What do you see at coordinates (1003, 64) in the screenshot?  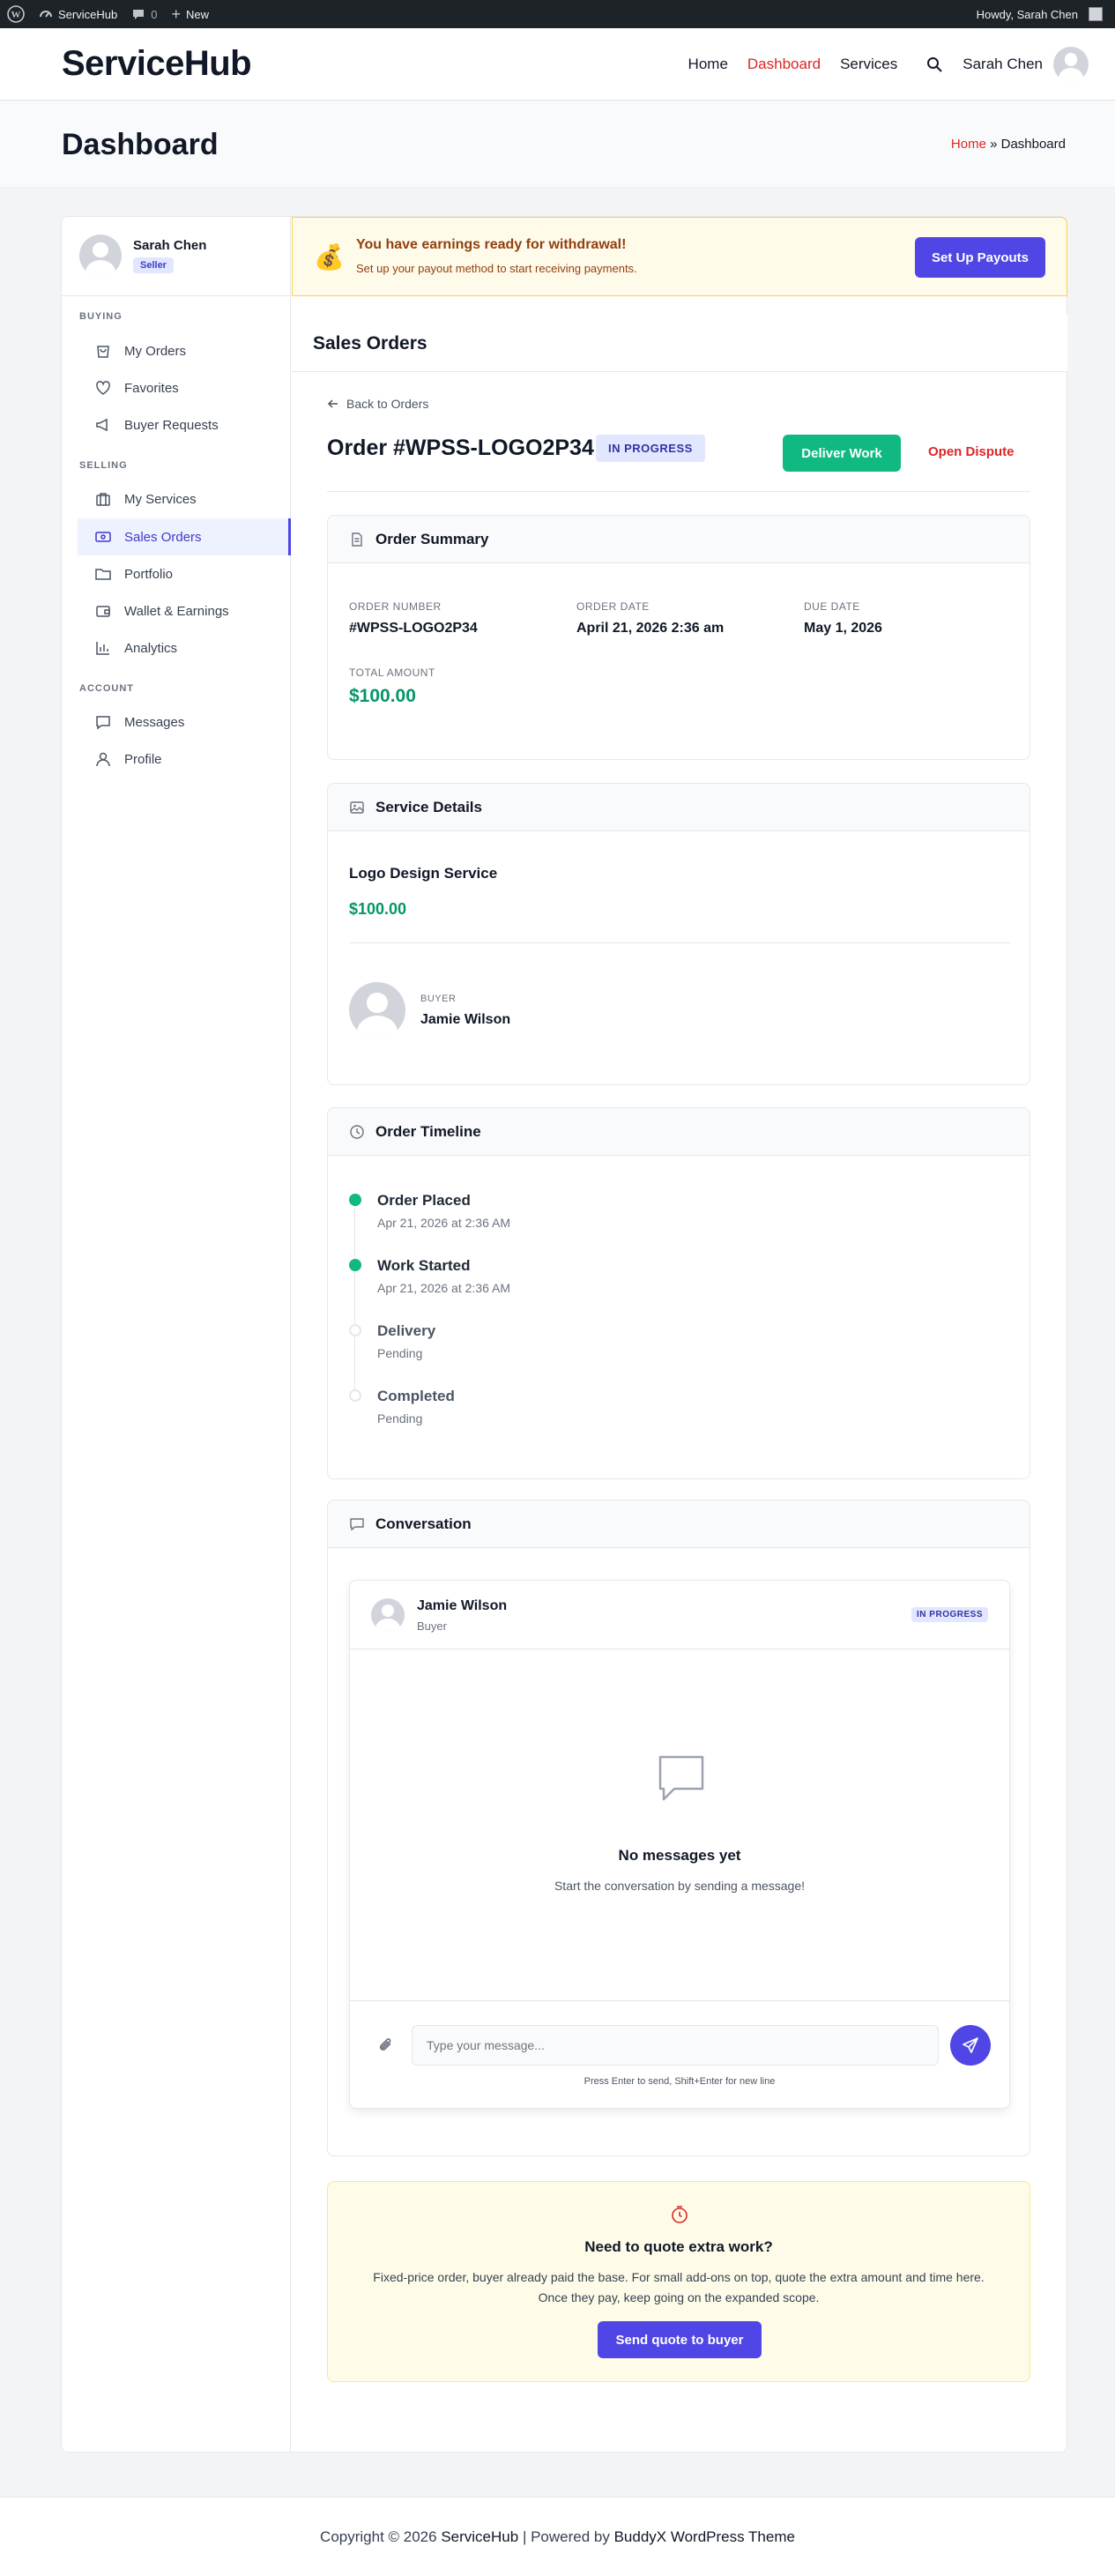 I see `nav-user-name: Sarah Chen` at bounding box center [1003, 64].